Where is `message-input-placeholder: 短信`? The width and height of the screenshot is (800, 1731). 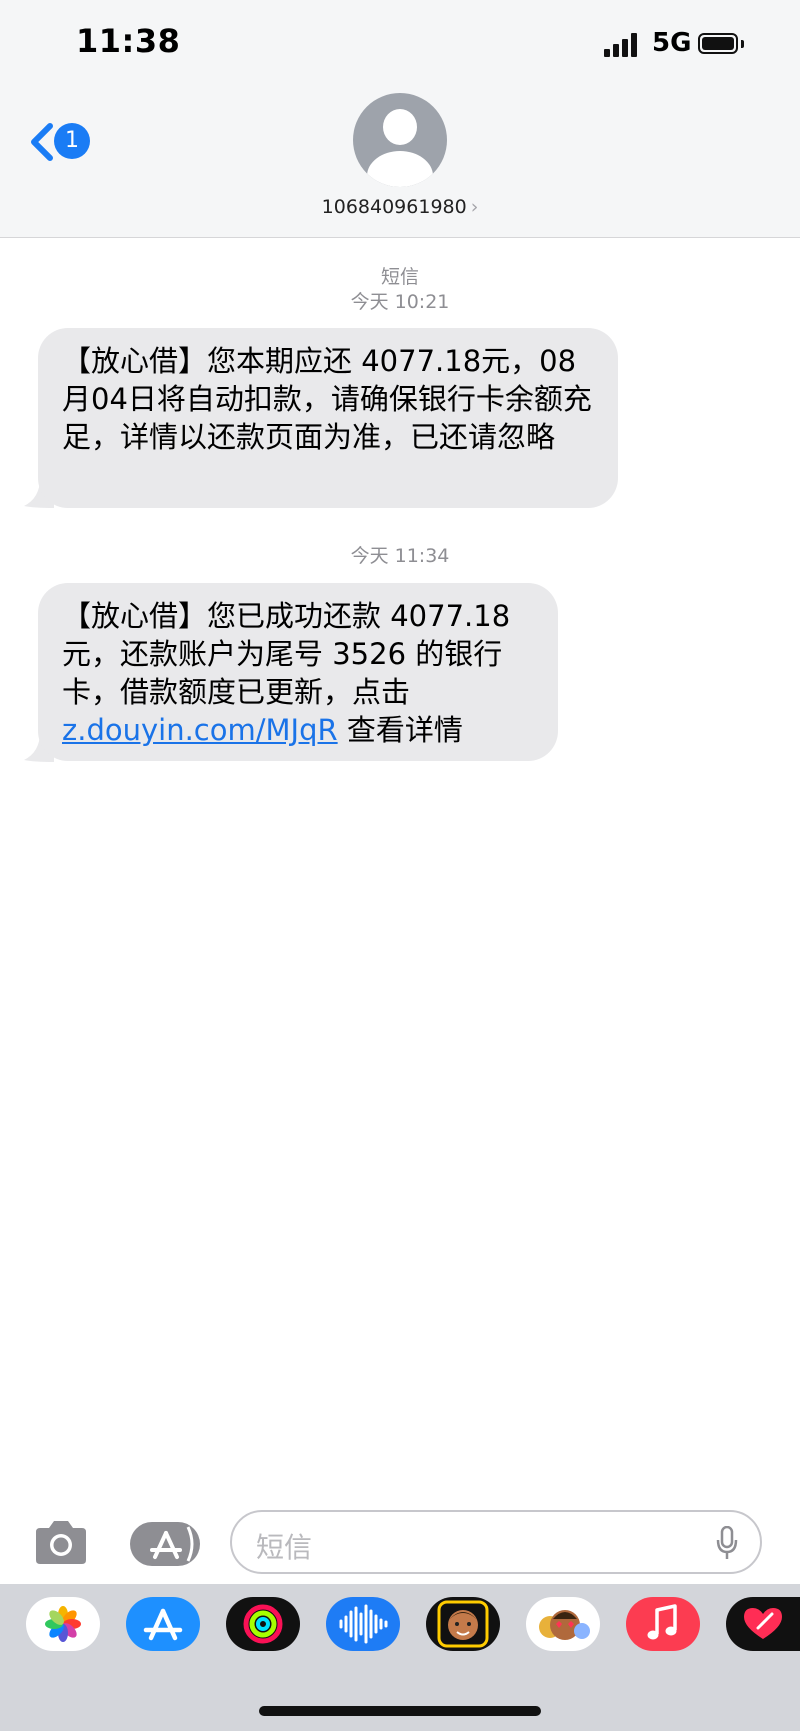 message-input-placeholder: 短信 is located at coordinates (284, 1547).